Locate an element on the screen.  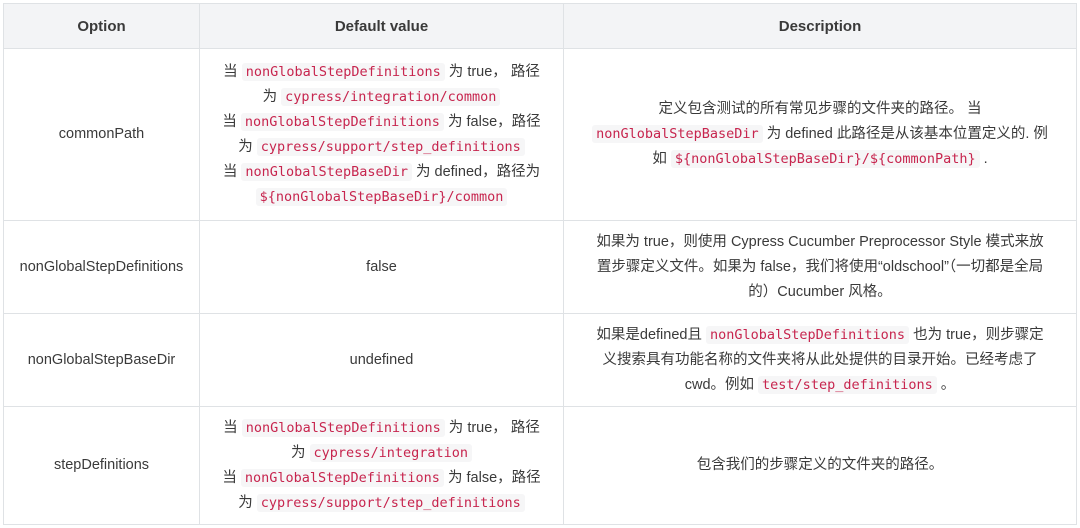
inline-code: ${nonGlobalStepBaseDir}/common is located at coordinates (381, 196).